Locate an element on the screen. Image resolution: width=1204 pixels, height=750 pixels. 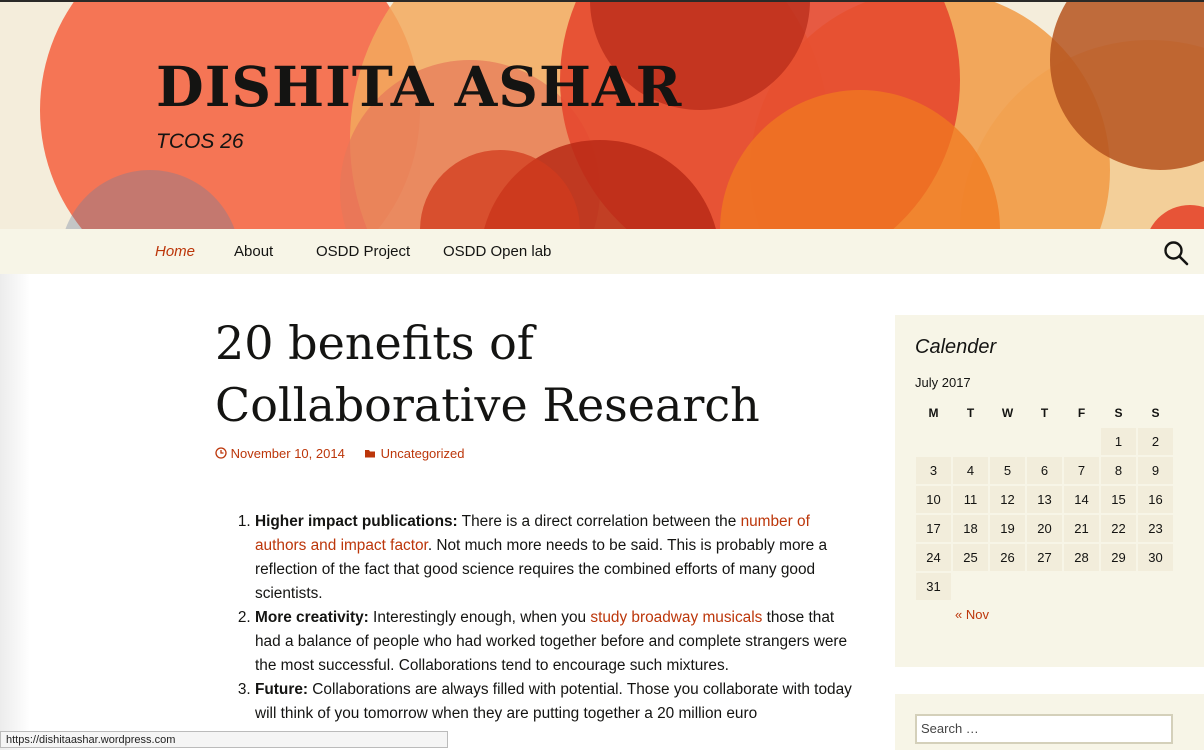
calendar-week-row: 24 25 26 27 28 29 30 is located at coordinates (1044, 557).